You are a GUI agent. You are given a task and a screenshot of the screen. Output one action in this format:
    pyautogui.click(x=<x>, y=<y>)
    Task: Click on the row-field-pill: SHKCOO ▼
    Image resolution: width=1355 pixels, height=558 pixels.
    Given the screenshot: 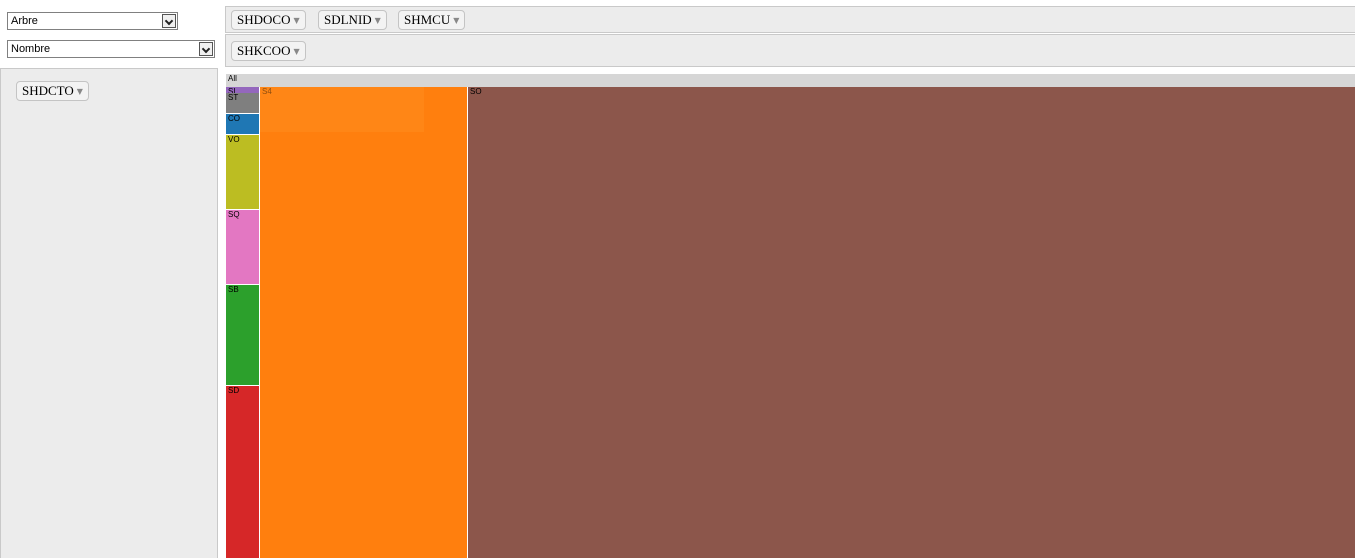 What is the action you would take?
    pyautogui.click(x=268, y=51)
    